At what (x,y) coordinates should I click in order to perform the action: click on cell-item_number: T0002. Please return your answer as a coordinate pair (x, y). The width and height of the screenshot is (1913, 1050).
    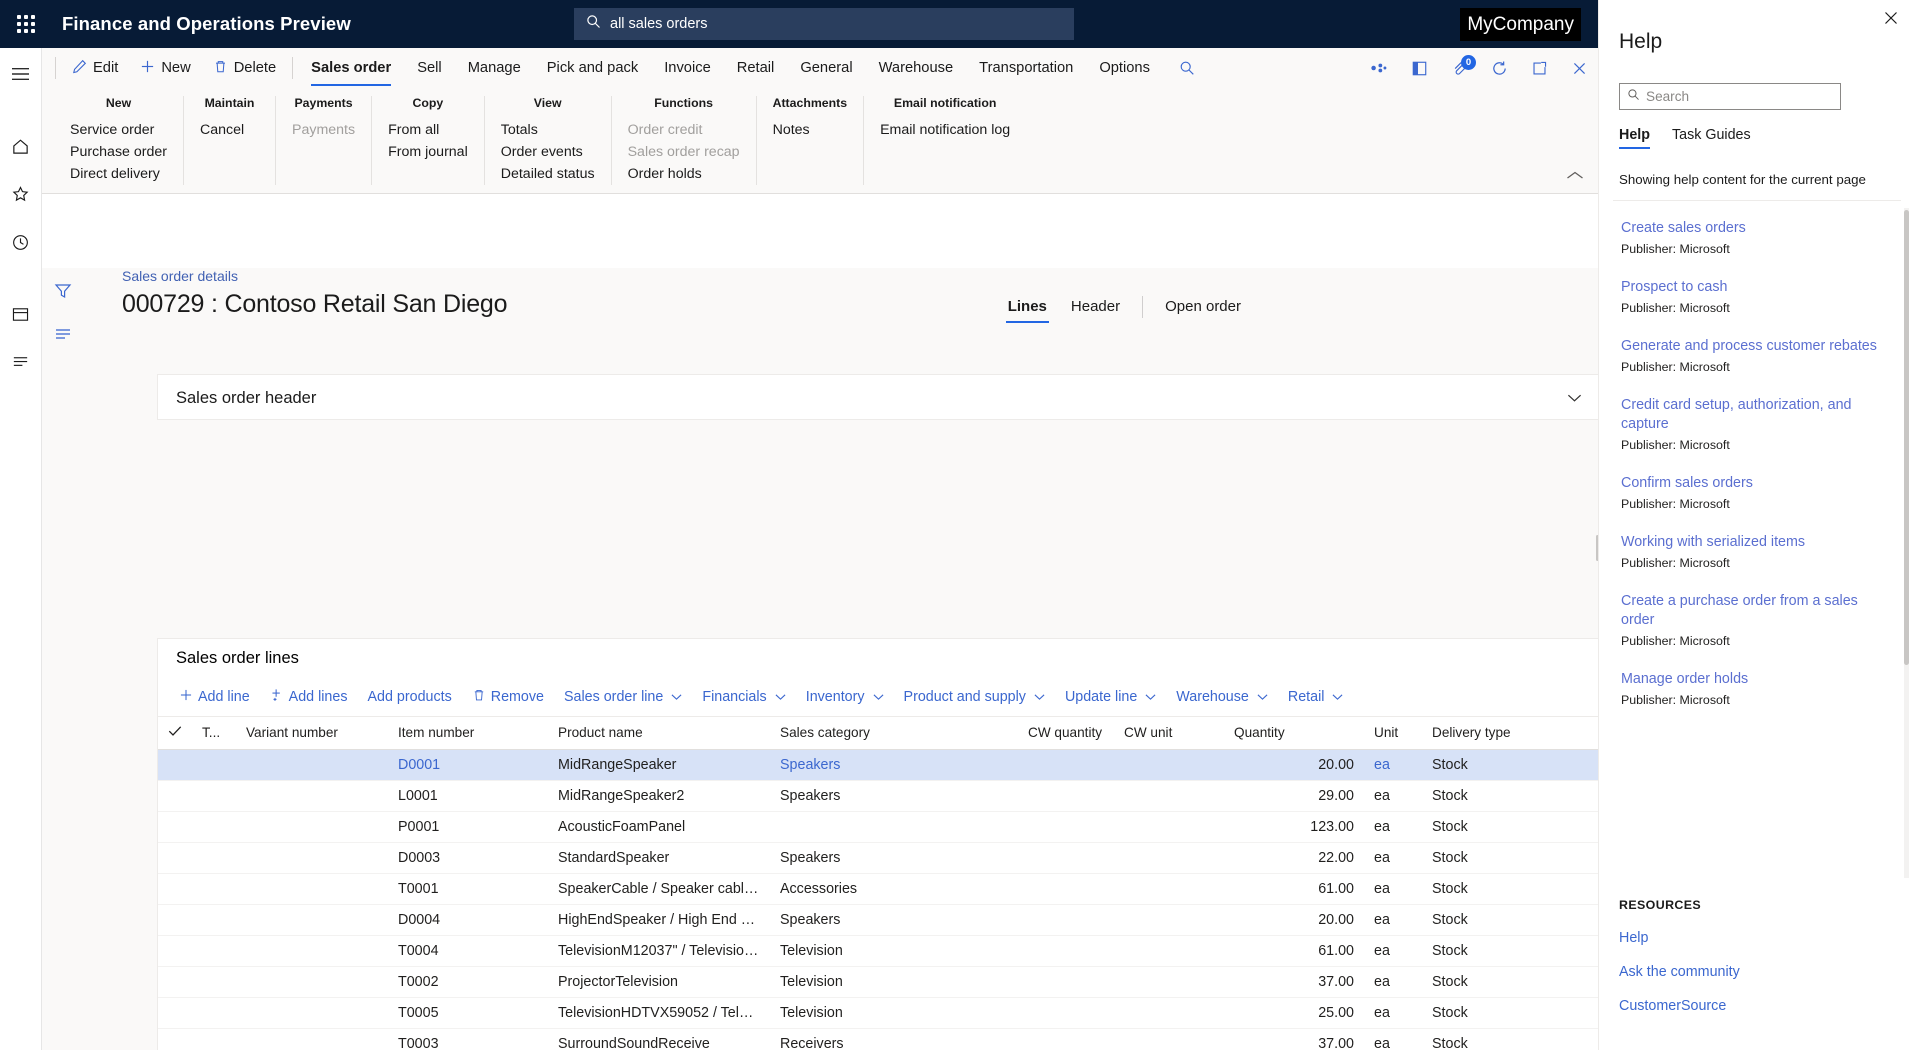
    Looking at the image, I should click on (468, 982).